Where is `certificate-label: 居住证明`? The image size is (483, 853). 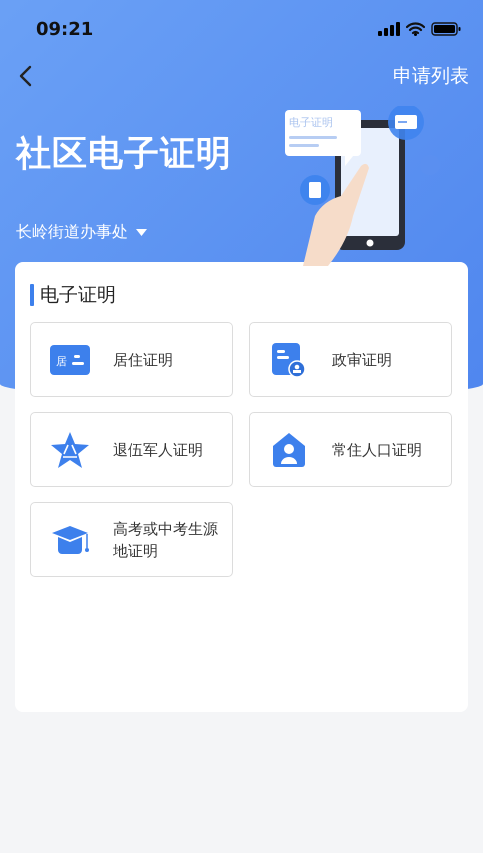 certificate-label: 居住证明 is located at coordinates (143, 360).